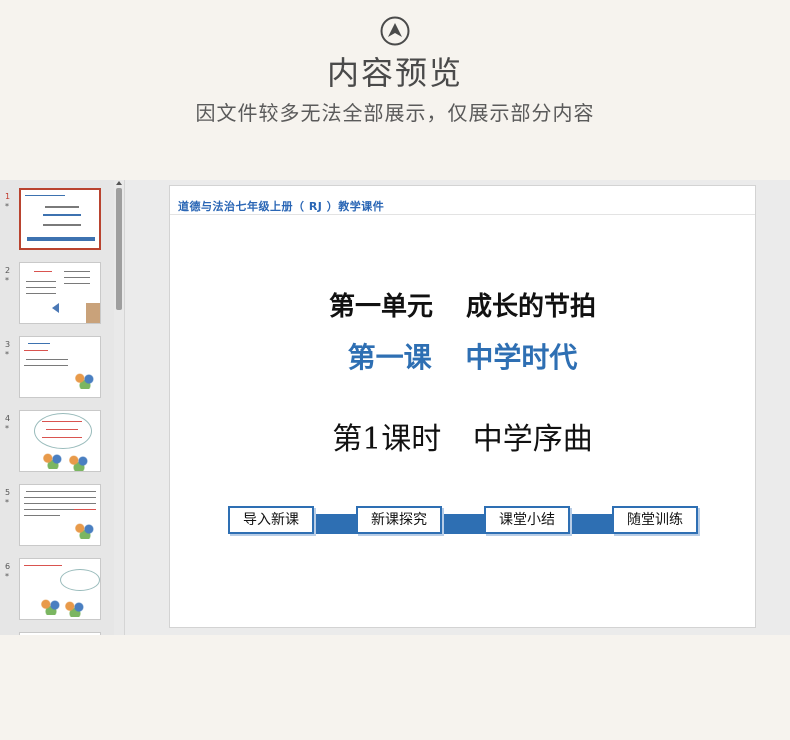 The height and width of the screenshot is (740, 790). What do you see at coordinates (655, 520) in the screenshot?
I see `nav-button-practice: 随堂训练` at bounding box center [655, 520].